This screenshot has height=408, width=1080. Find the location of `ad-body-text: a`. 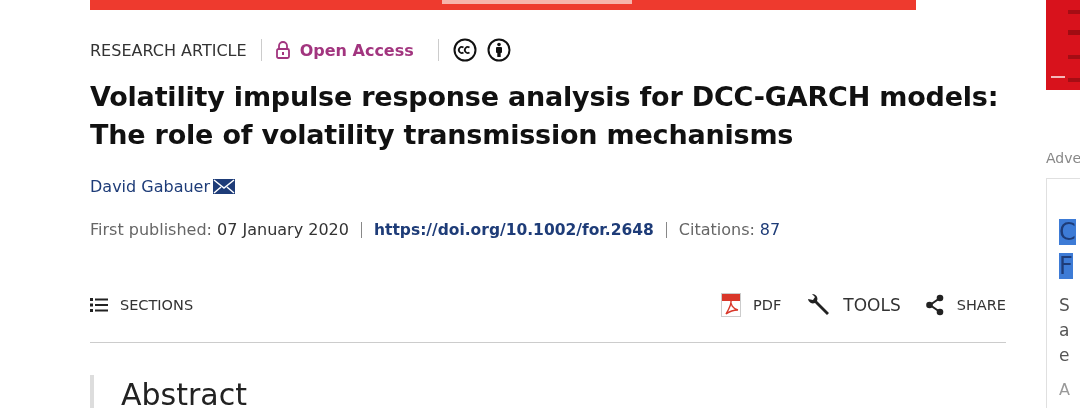

ad-body-text: a is located at coordinates (1065, 330).